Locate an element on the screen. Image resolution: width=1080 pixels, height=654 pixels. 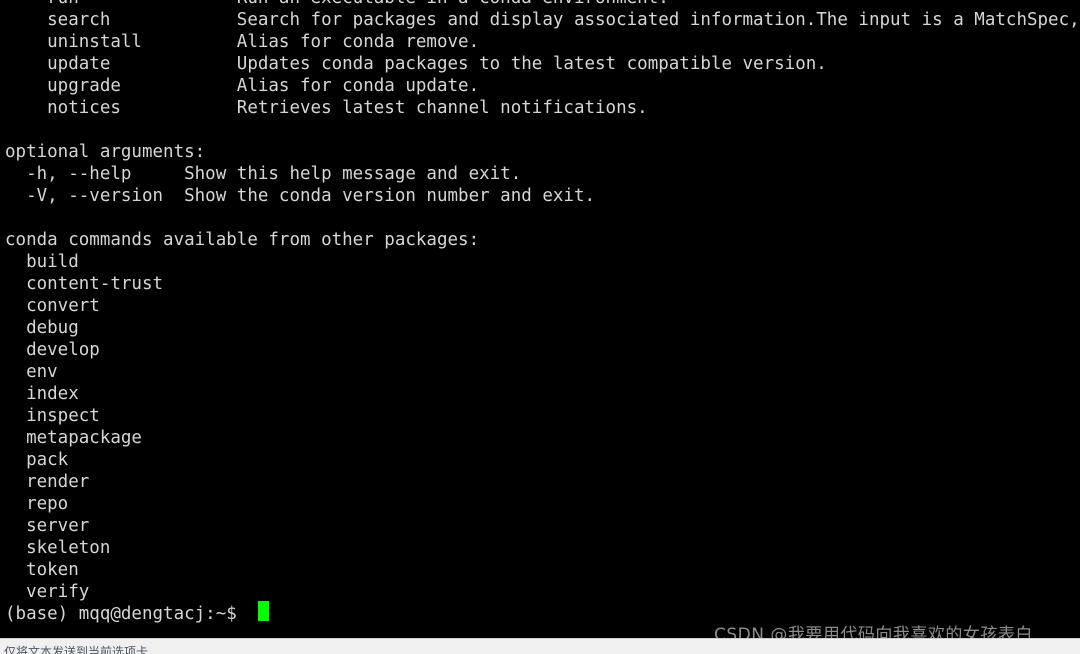
terminal-line-command: debug is located at coordinates (42, 328).